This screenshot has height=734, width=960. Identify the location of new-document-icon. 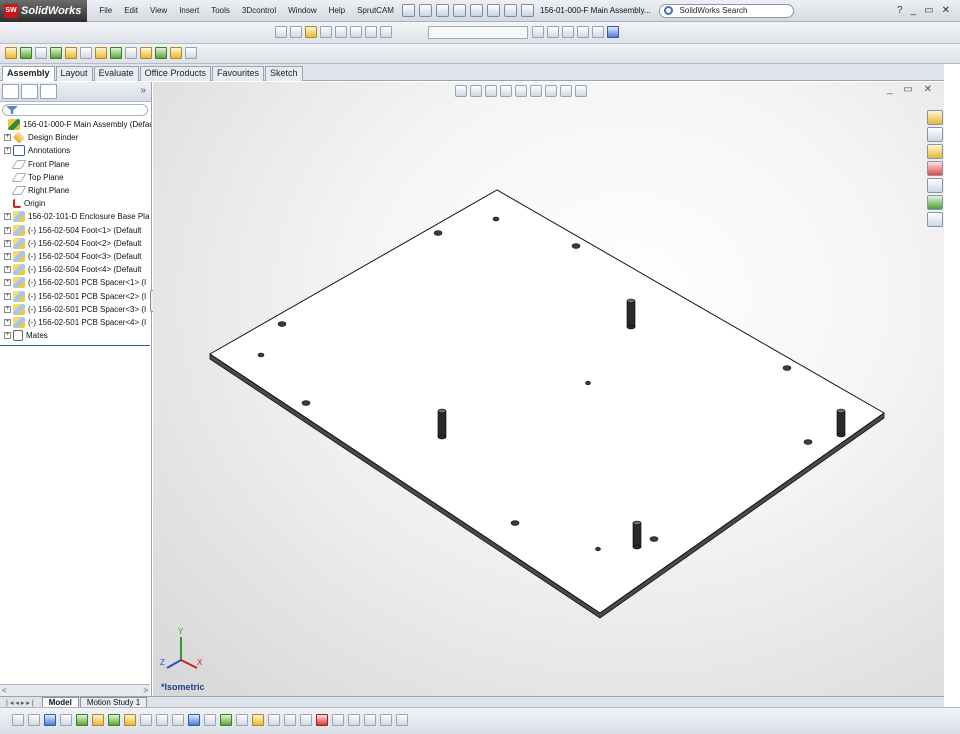
(425, 10).